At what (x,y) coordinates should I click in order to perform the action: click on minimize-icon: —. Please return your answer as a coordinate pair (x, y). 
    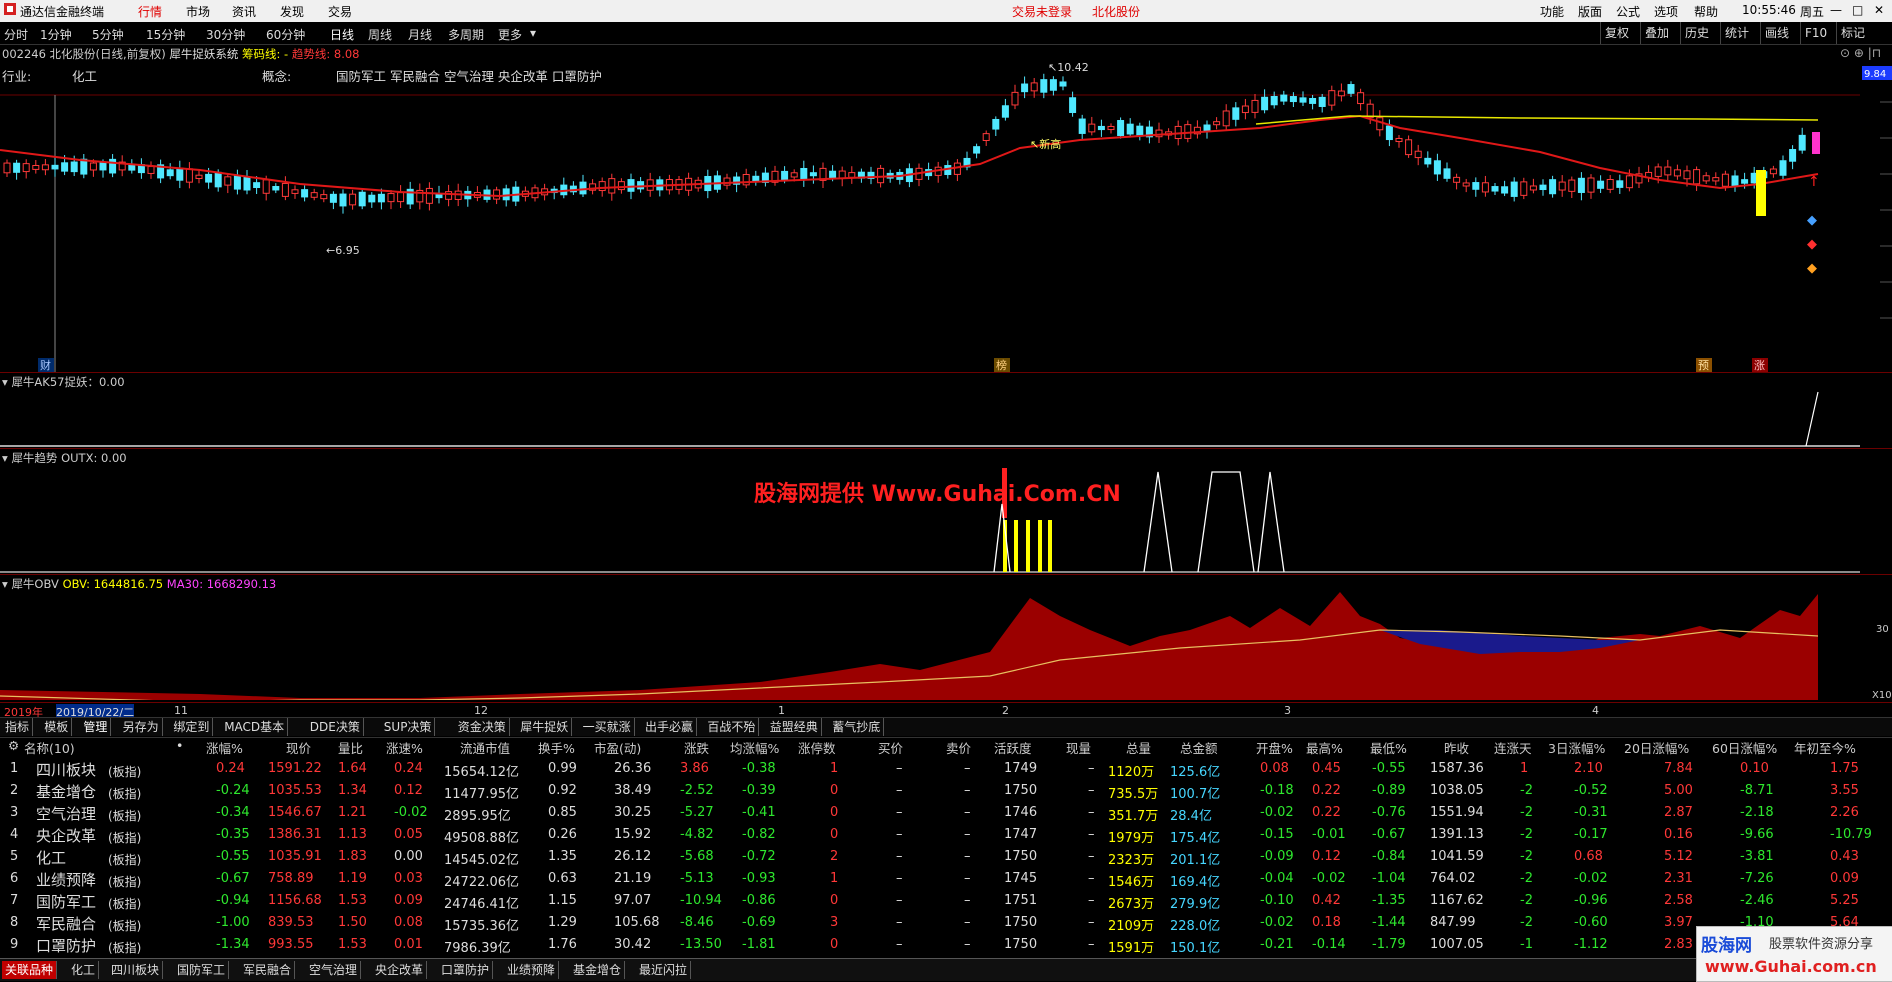
    Looking at the image, I should click on (1836, 10).